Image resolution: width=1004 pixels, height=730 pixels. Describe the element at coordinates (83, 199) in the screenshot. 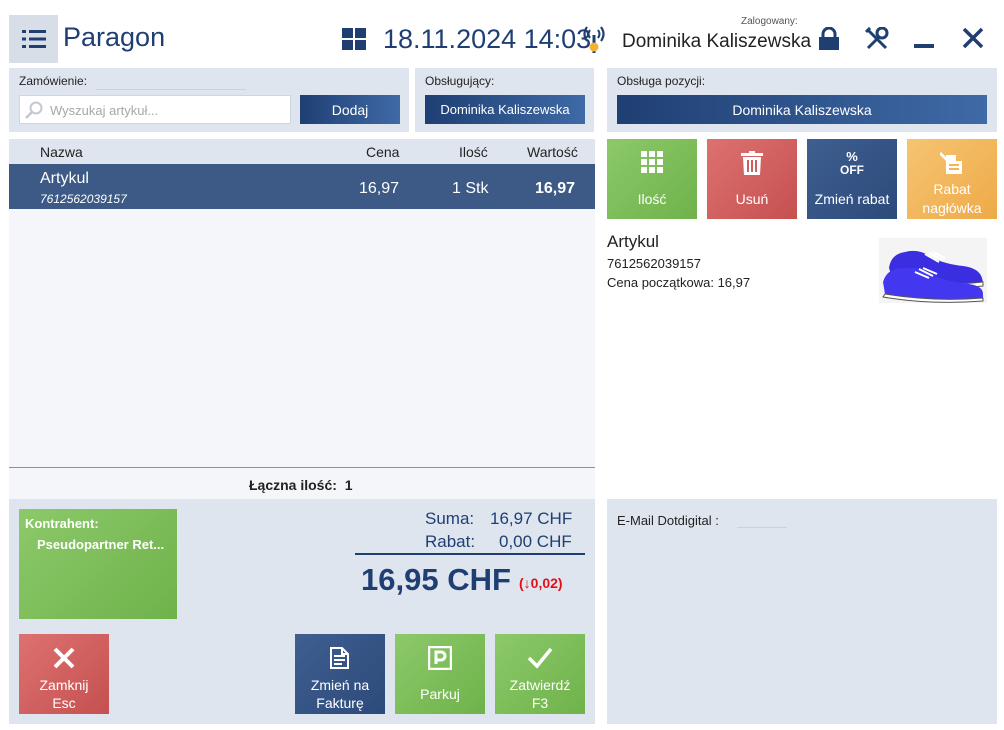

I see `row-item-code: 7612562039157` at that location.